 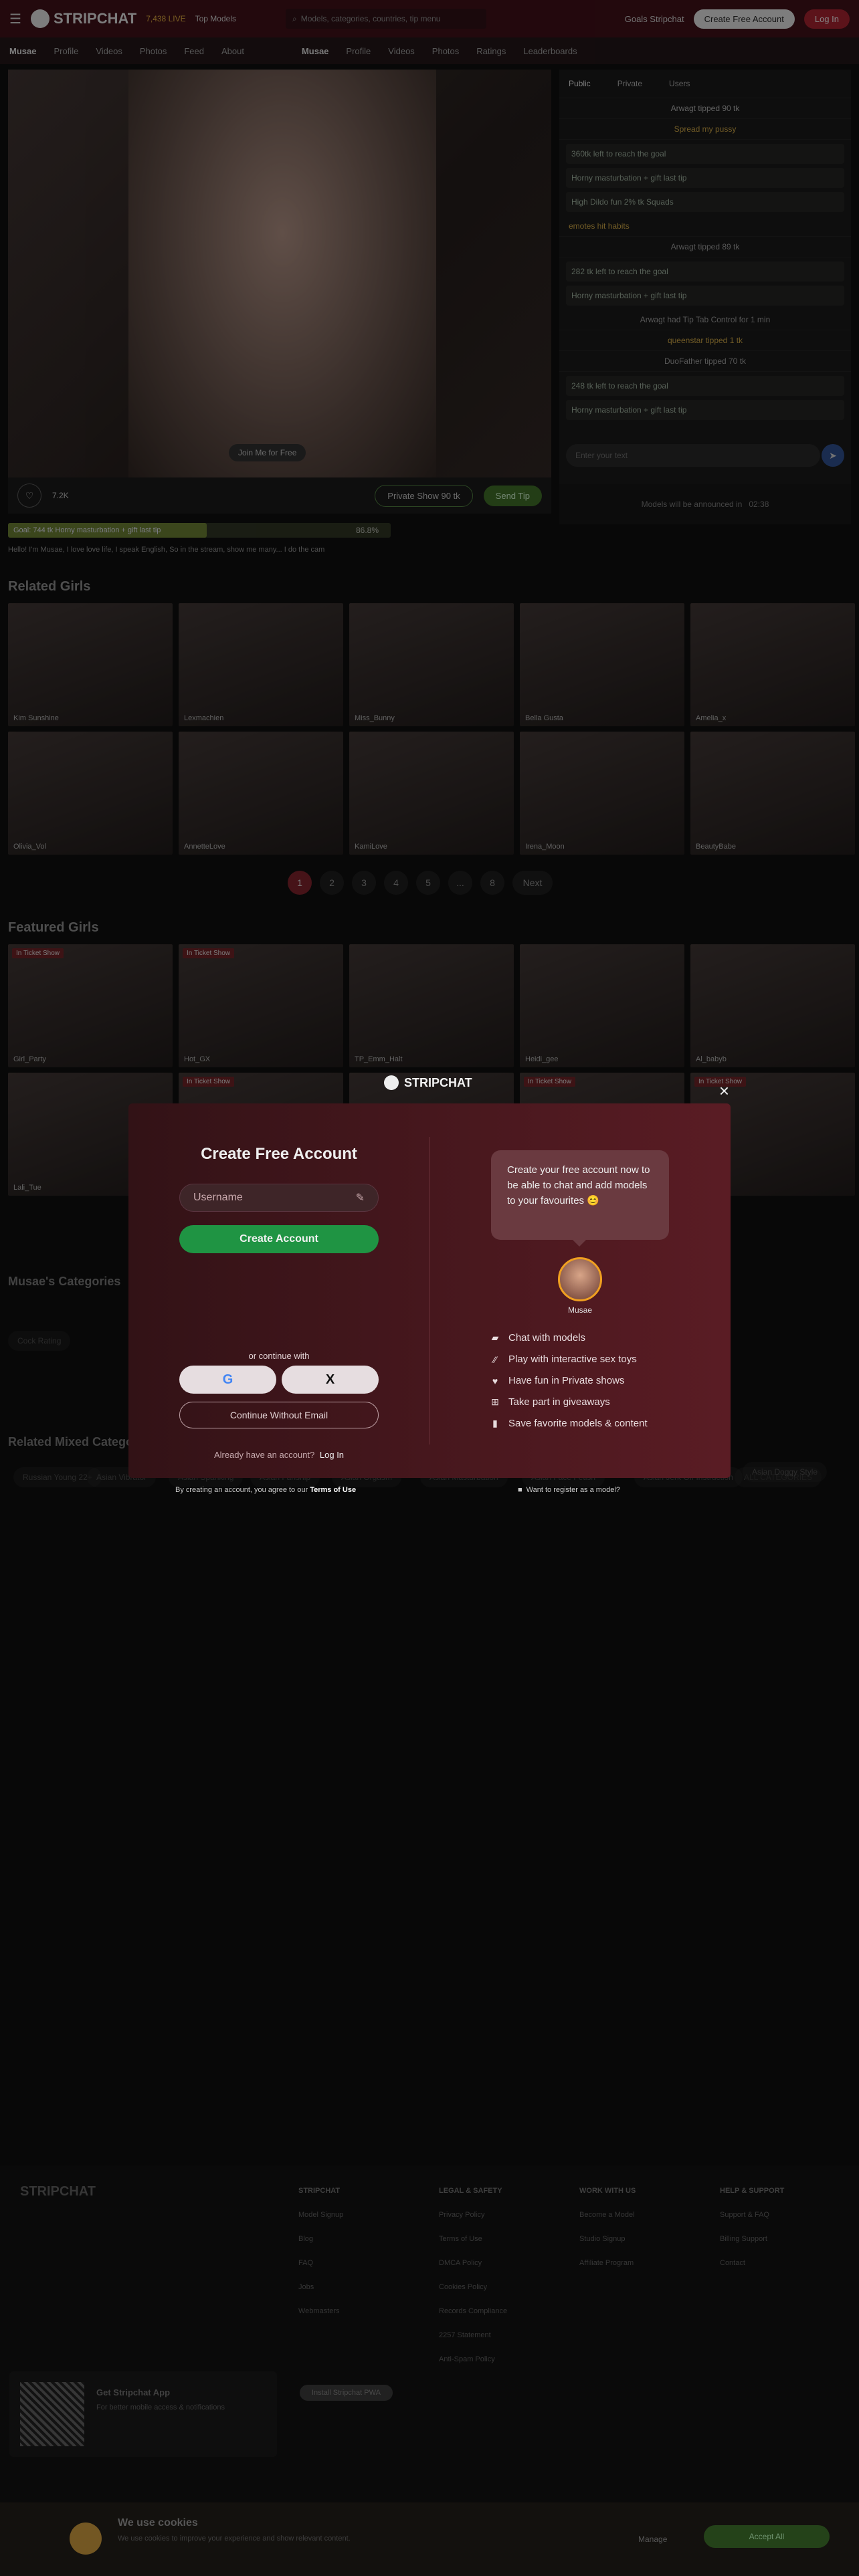 I want to click on footer-heading: LEGAL & SAFETY, so click(x=471, y=2191).